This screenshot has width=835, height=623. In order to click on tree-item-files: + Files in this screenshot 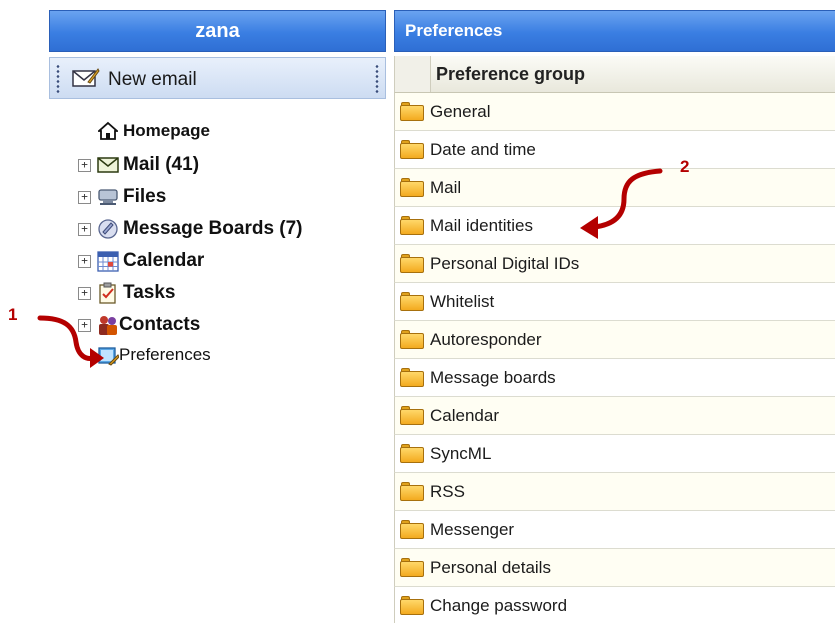, I will do `click(122, 197)`.